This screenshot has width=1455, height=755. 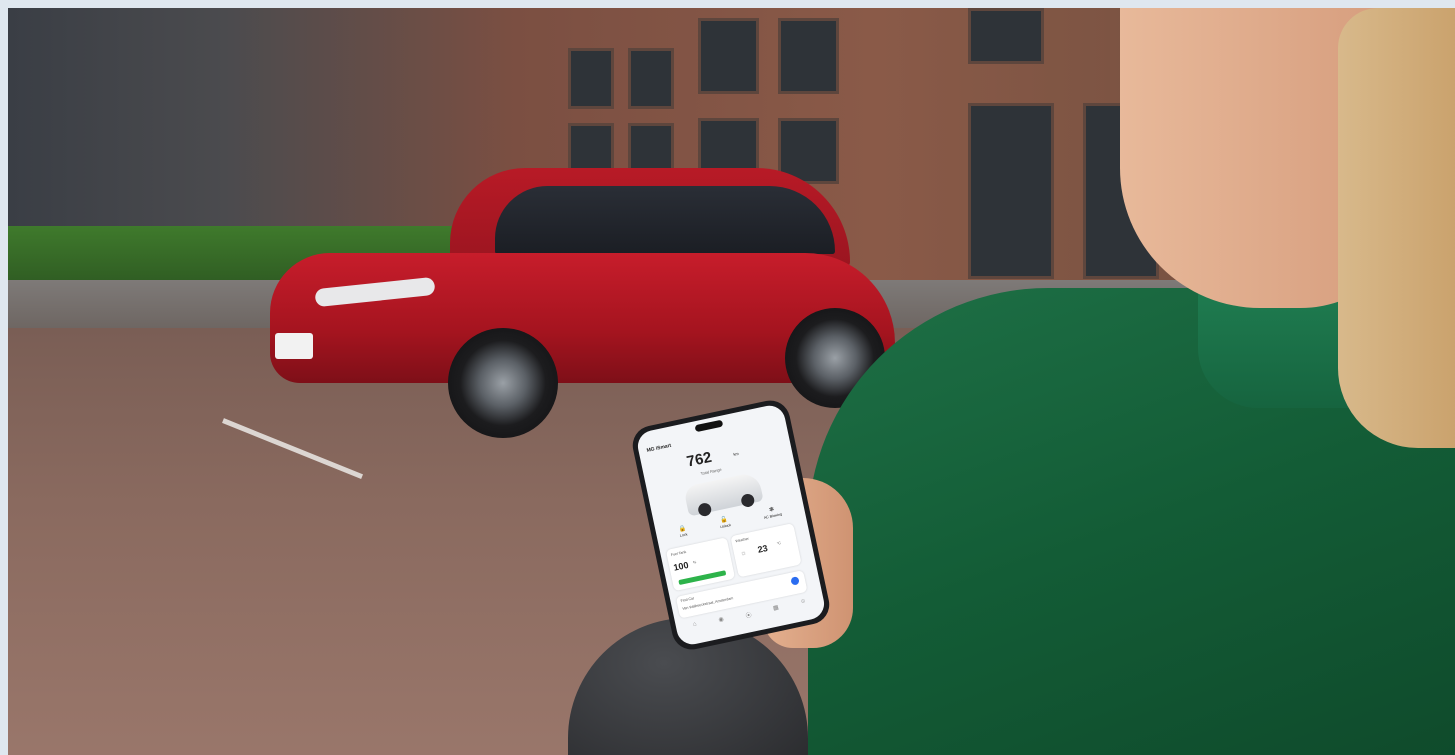 I want to click on app-title: MG iSmart, so click(x=659, y=448).